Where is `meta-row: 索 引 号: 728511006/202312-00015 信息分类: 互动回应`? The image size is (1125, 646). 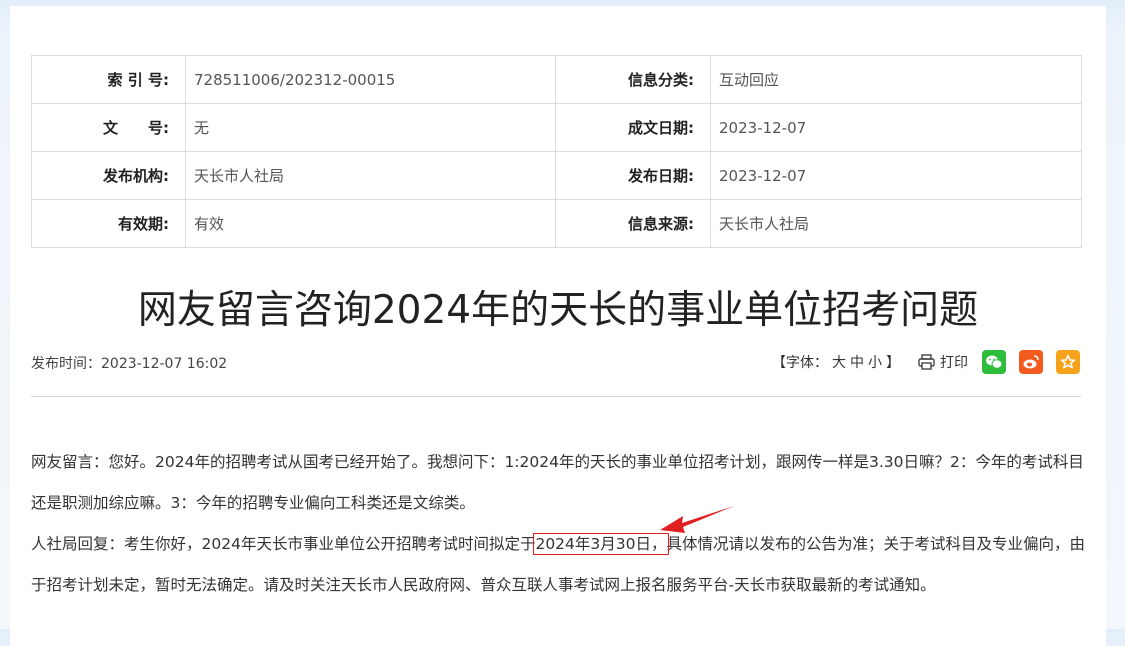
meta-row: 索 引 号: 728511006/202312-00015 信息分类: 互动回应 is located at coordinates (556, 79).